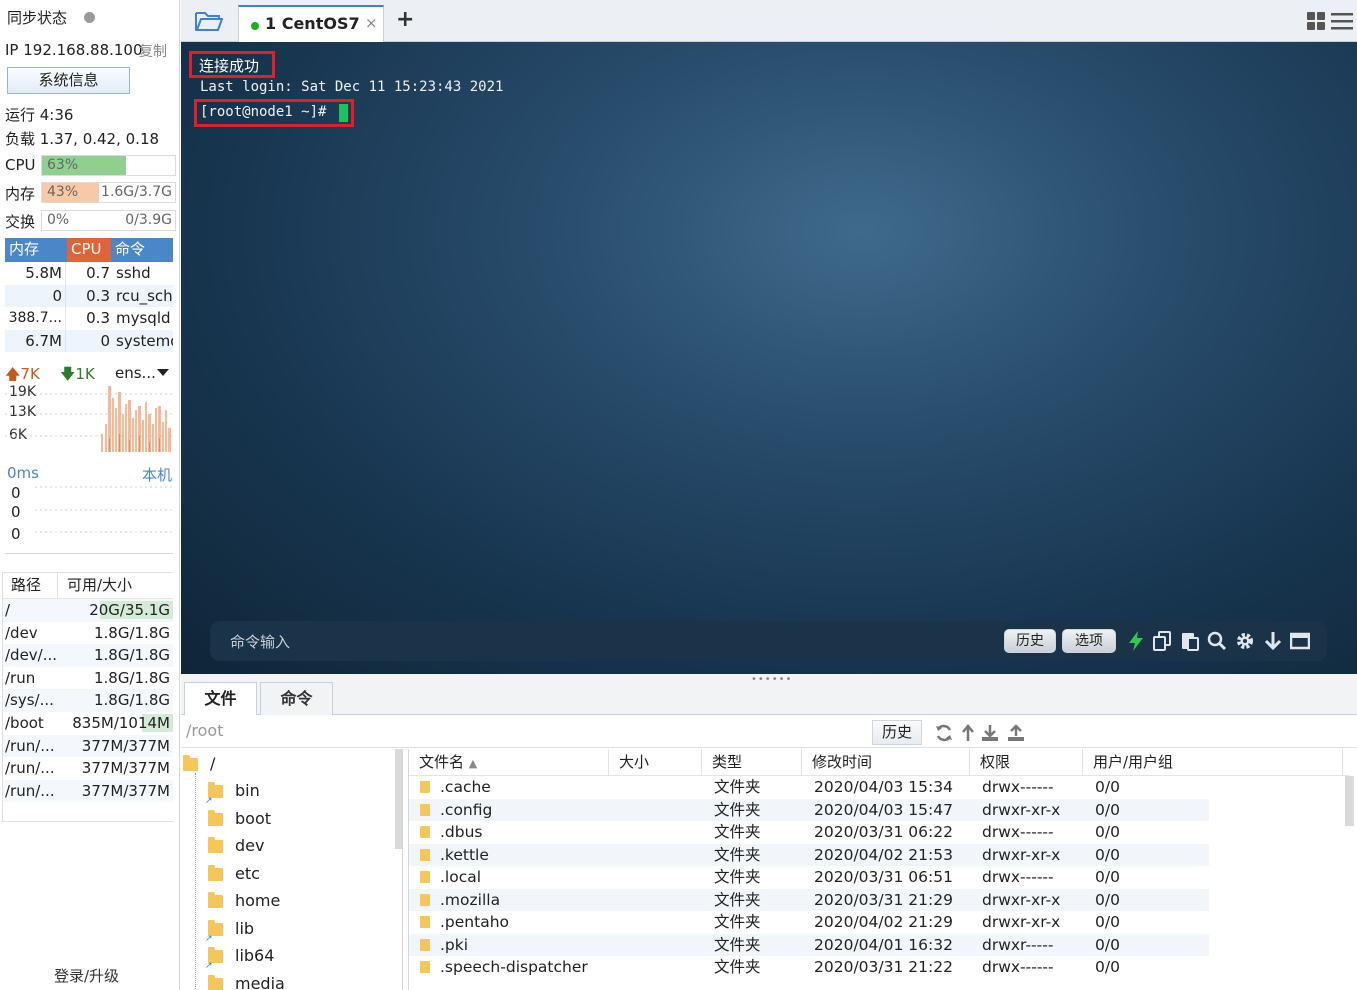  Describe the element at coordinates (88, 633) in the screenshot. I see `disk-row: /dev 1.8G/1.8G` at that location.